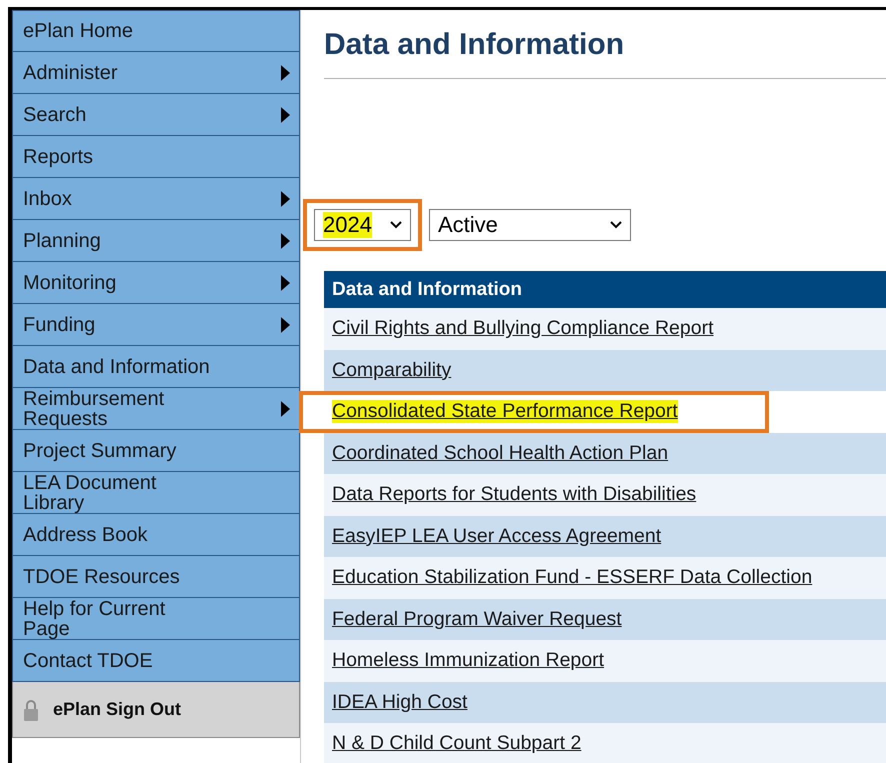  What do you see at coordinates (156, 661) in the screenshot?
I see `sidebar-item: Contact TDOE` at bounding box center [156, 661].